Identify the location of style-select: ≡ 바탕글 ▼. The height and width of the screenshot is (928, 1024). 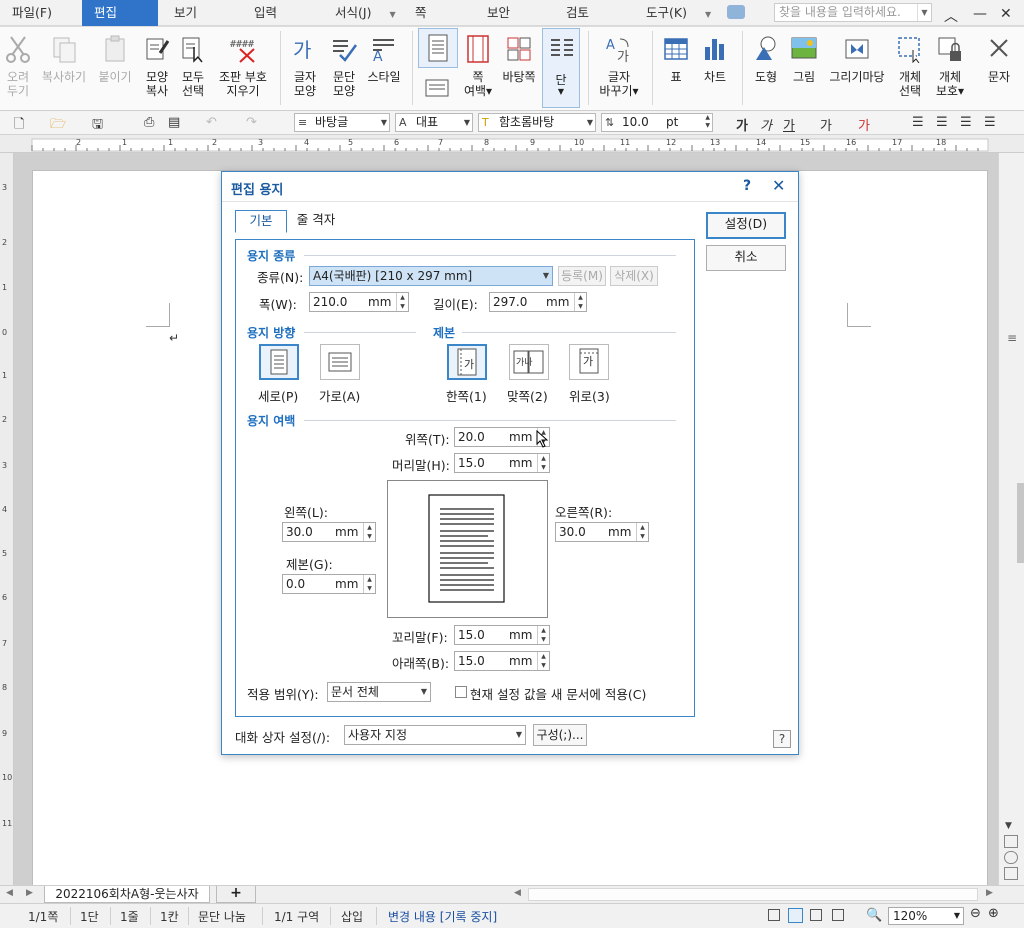
(342, 122).